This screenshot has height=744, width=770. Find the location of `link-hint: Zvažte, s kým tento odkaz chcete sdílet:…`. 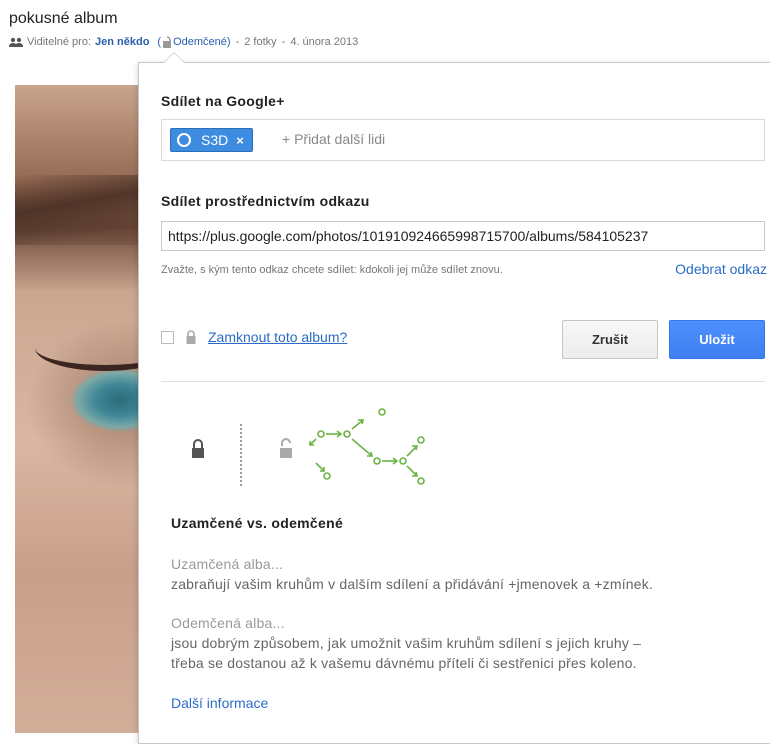

link-hint: Zvažte, s kým tento odkaz chcete sdílet:… is located at coordinates (332, 270).